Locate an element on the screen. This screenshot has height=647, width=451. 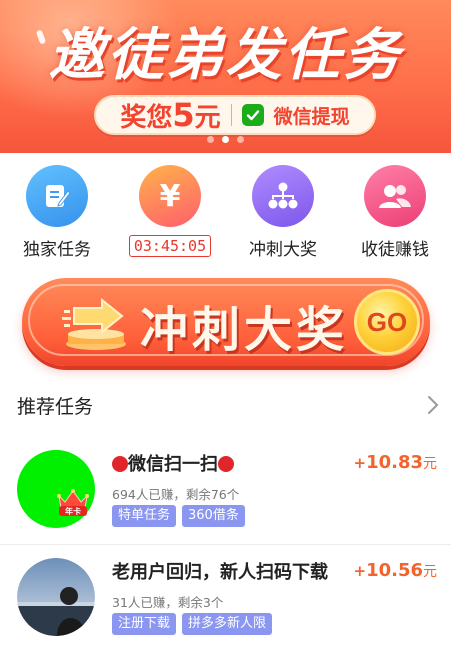
task-tags: 特单任务 360借条 is located at coordinates (178, 516).